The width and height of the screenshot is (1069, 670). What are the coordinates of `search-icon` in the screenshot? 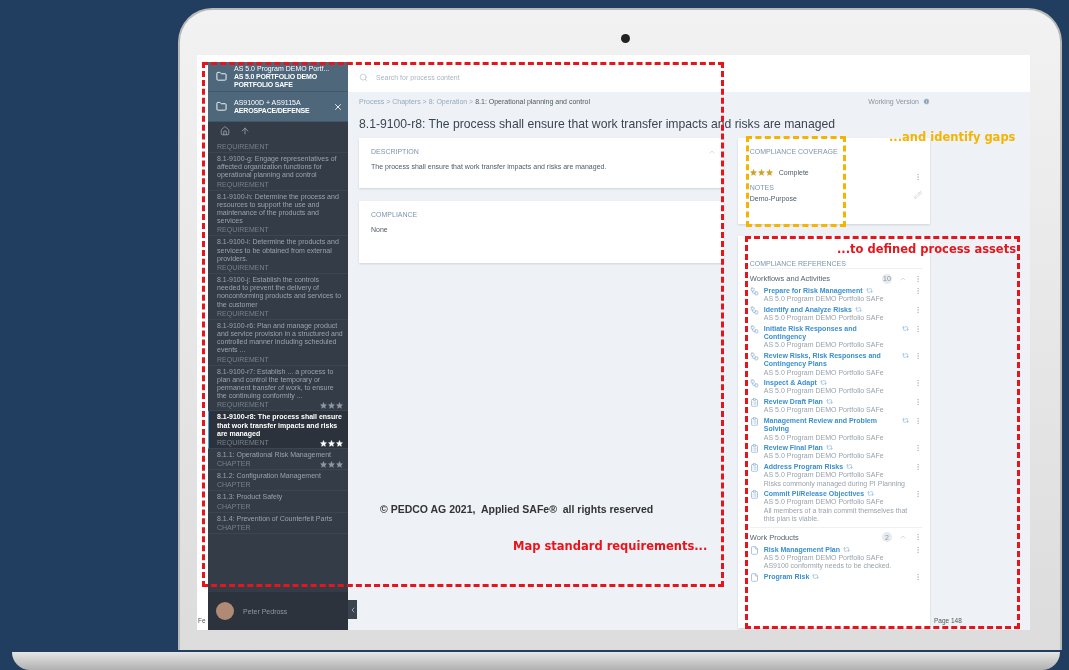 It's located at (363, 77).